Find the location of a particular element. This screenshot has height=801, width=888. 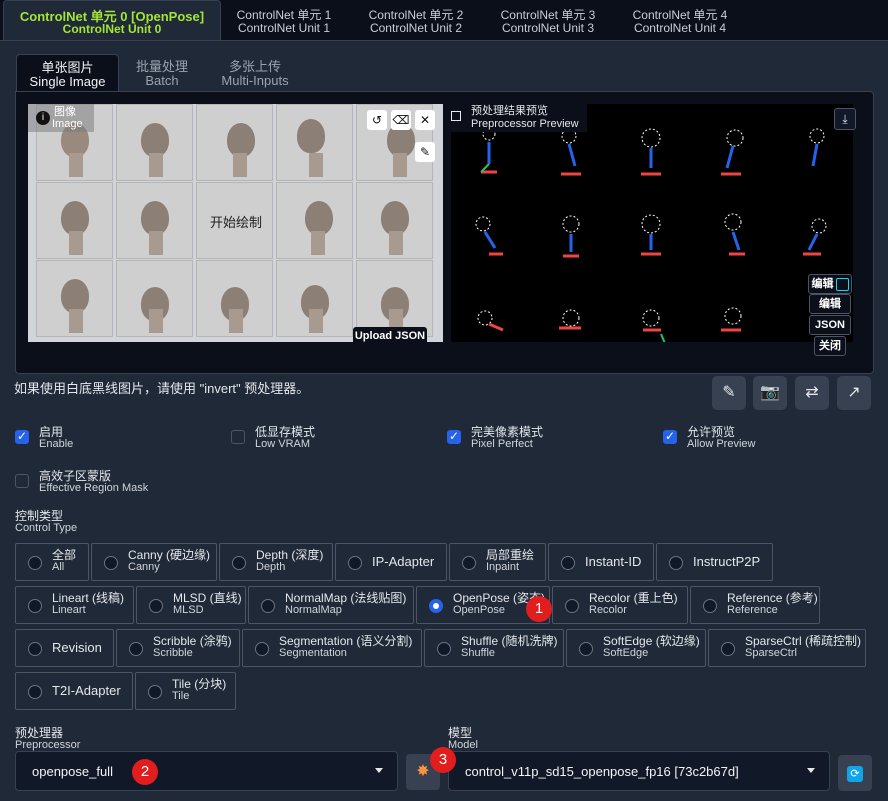

control-type-normalmap: NormalMap (法线贴图) NormalMap is located at coordinates (331, 605).